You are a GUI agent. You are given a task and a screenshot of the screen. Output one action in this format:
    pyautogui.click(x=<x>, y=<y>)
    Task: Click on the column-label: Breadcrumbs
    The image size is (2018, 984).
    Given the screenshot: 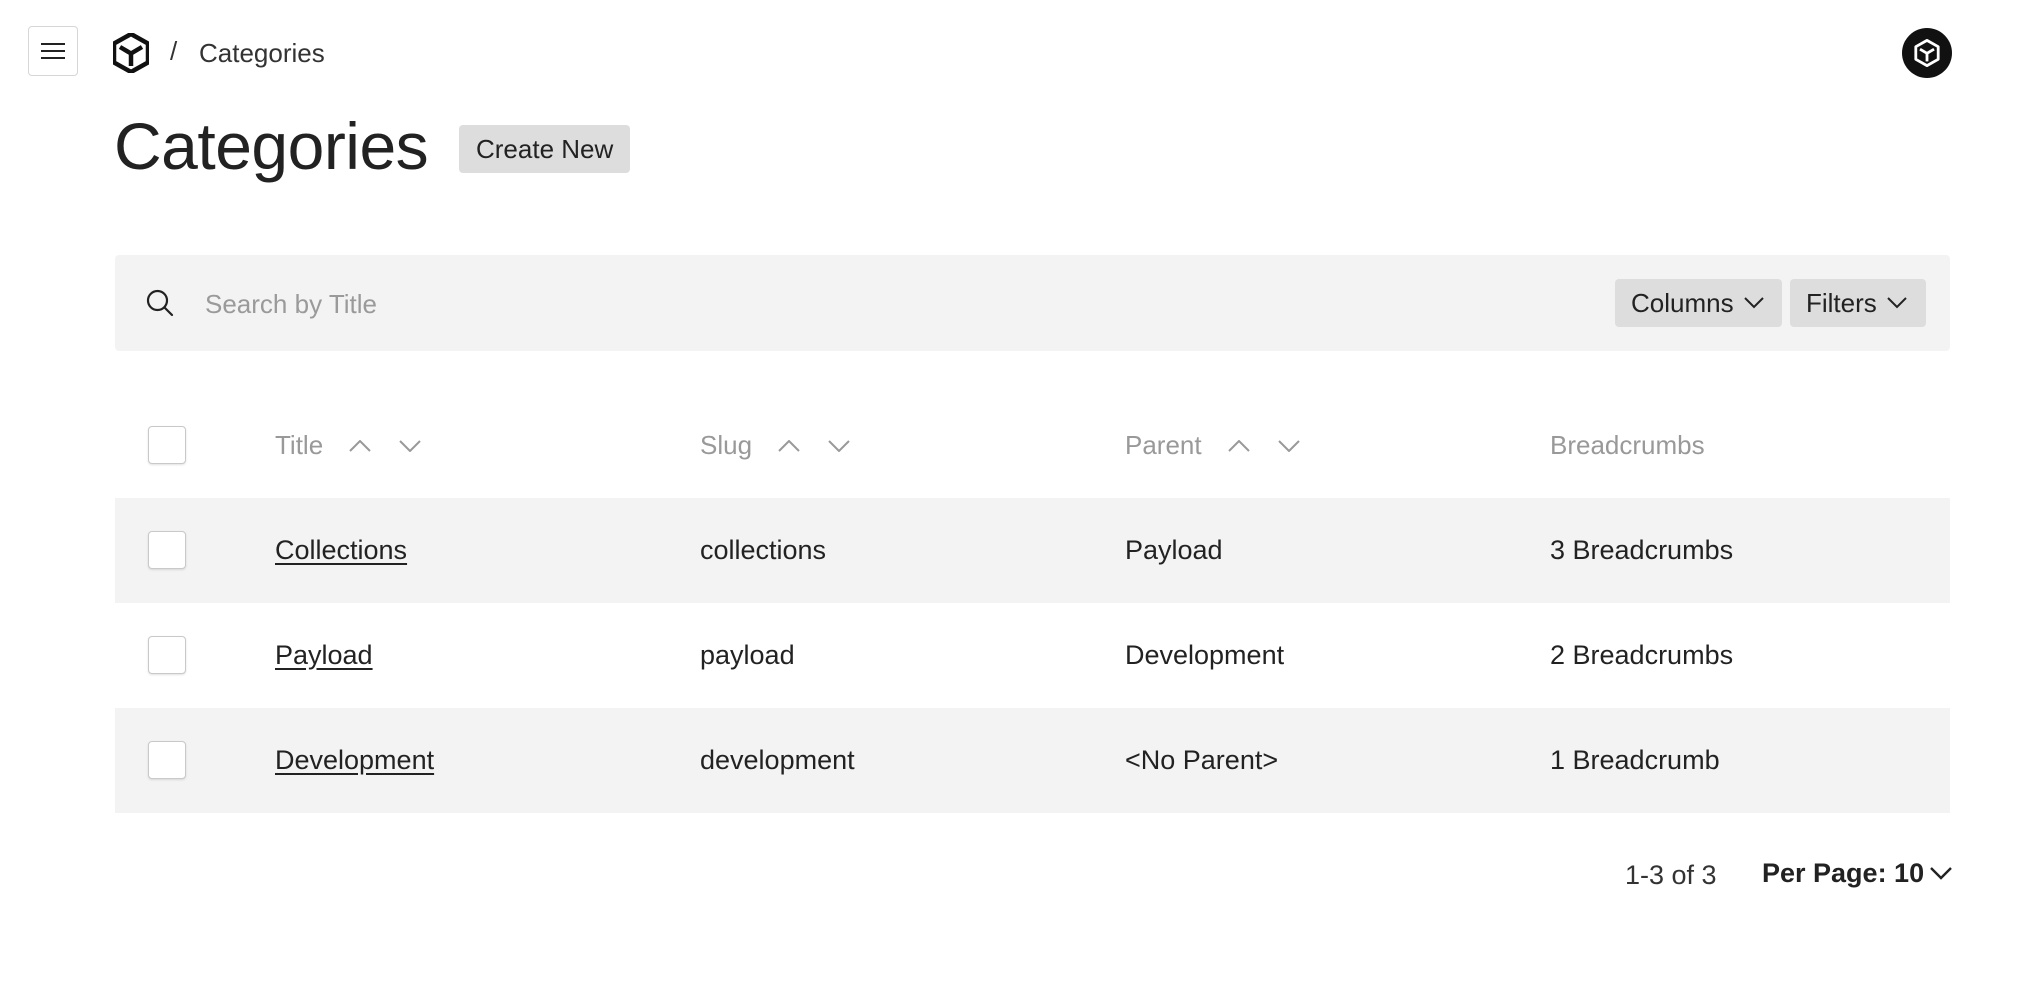 What is the action you would take?
    pyautogui.click(x=1627, y=445)
    